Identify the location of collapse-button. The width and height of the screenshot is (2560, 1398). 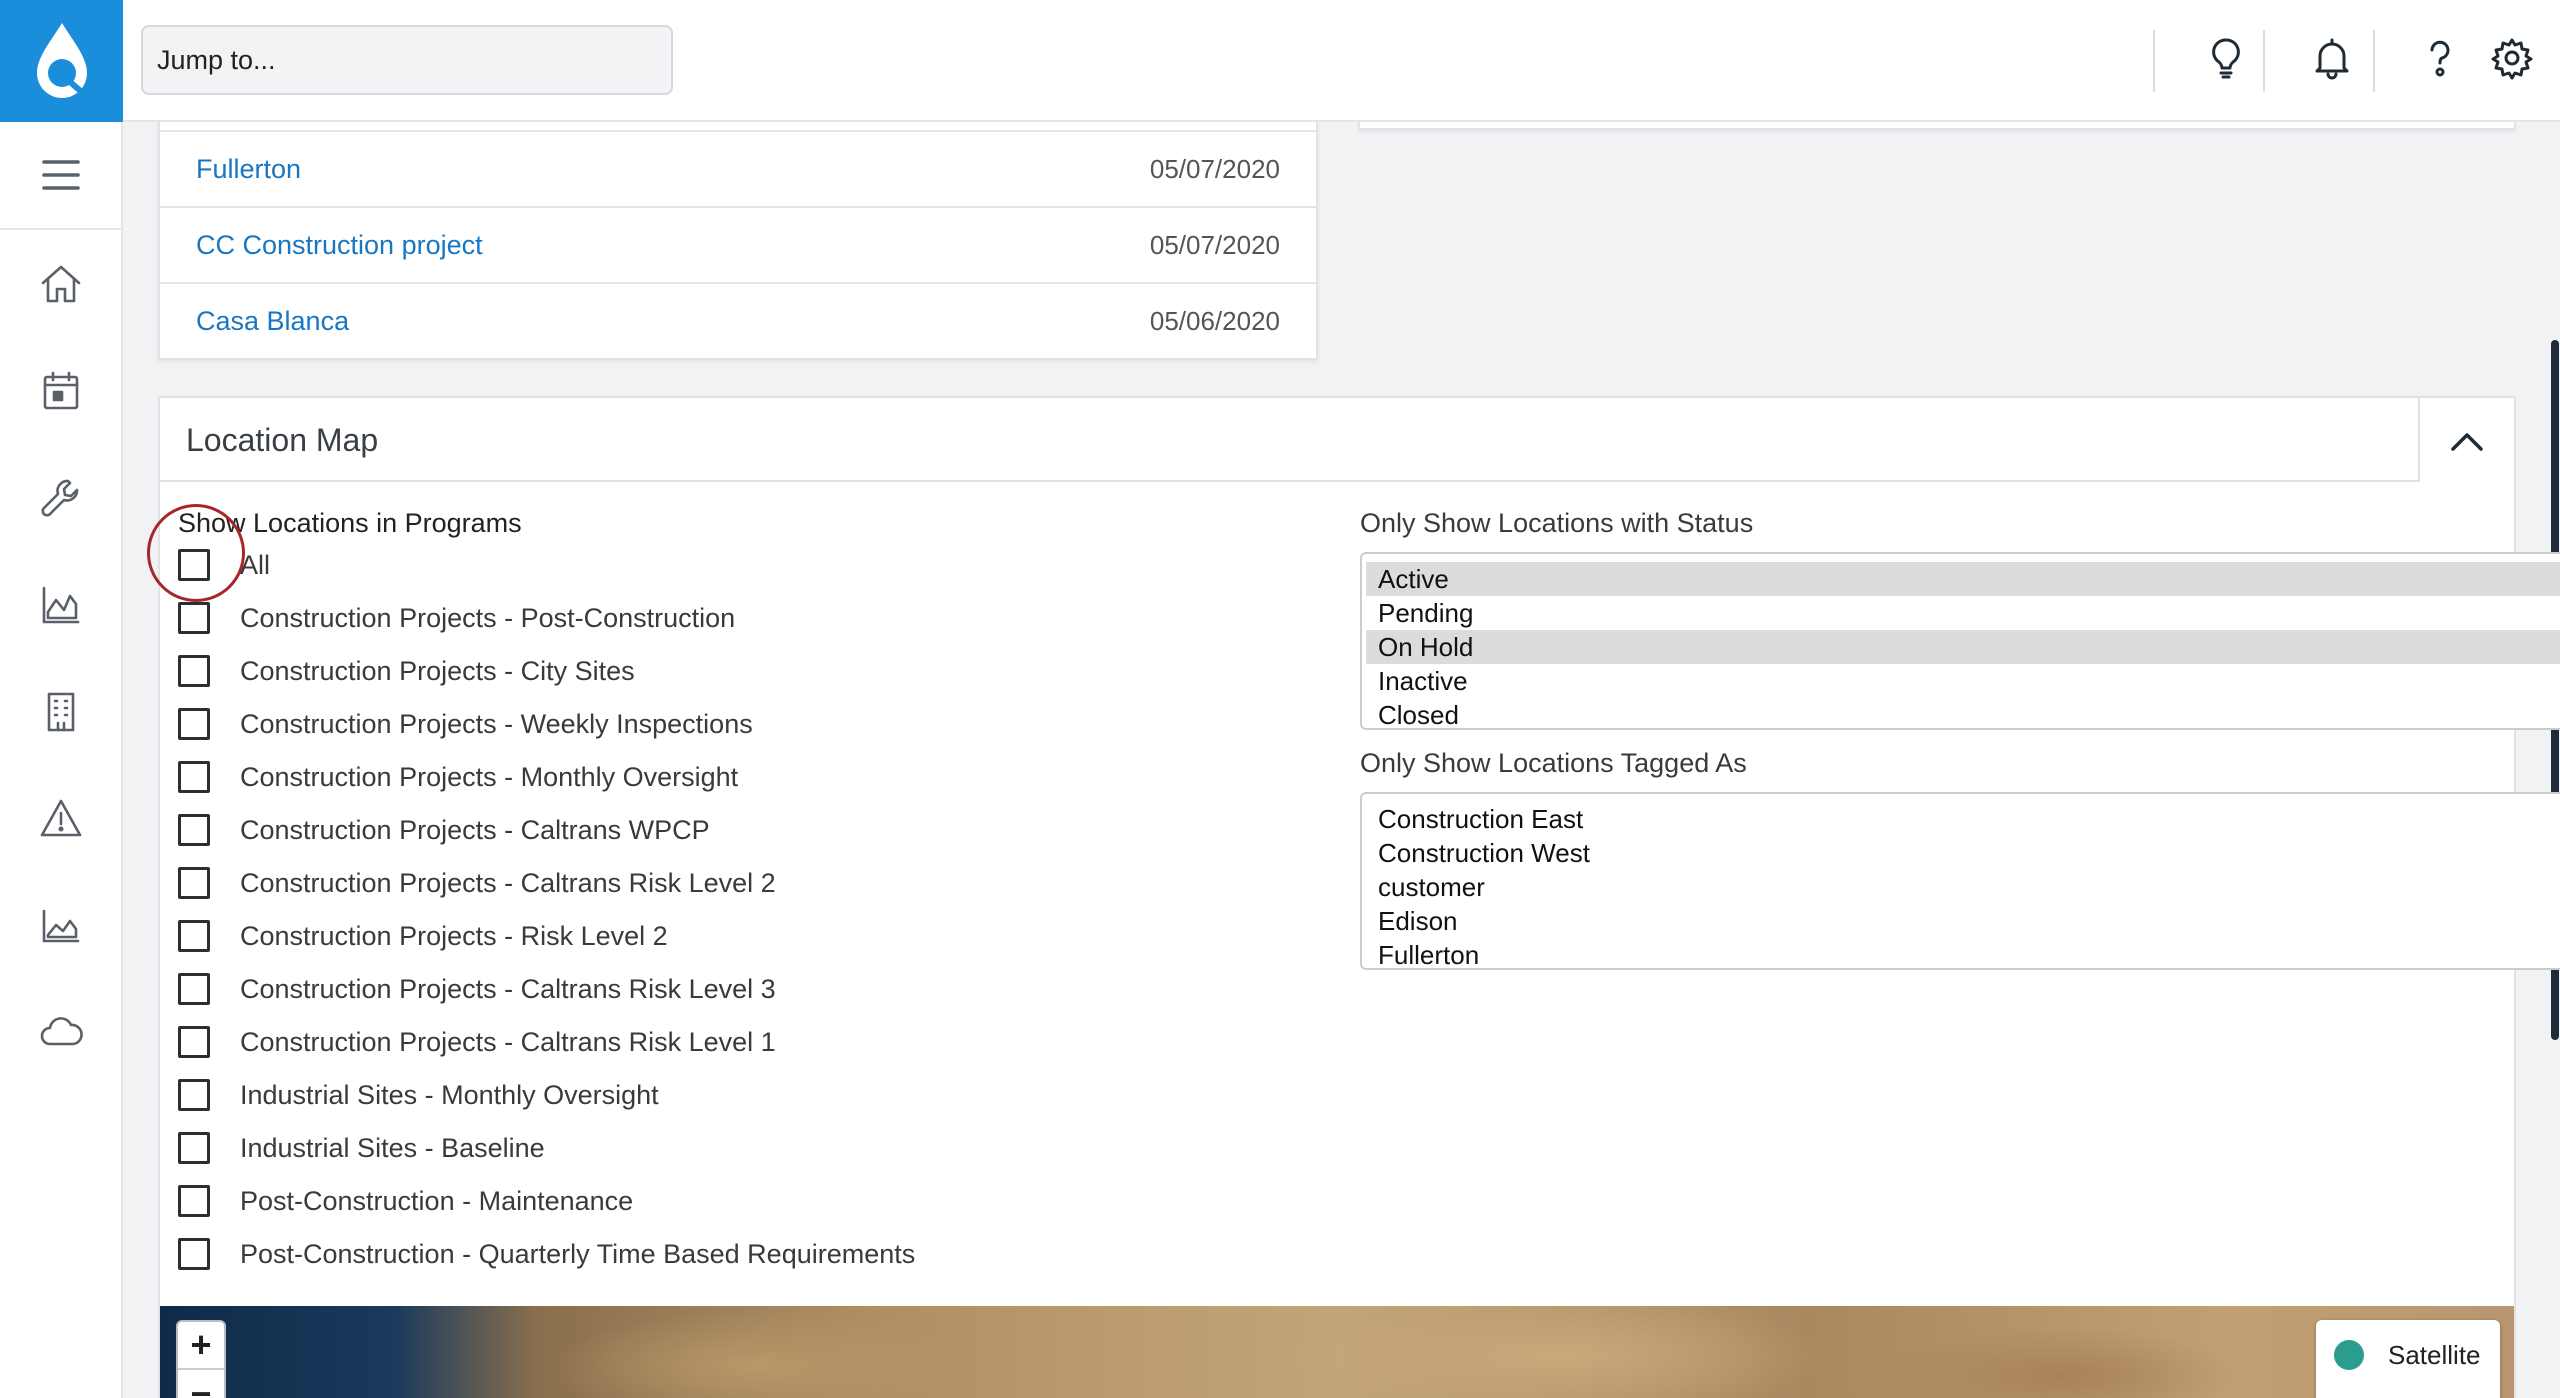
(2466, 440).